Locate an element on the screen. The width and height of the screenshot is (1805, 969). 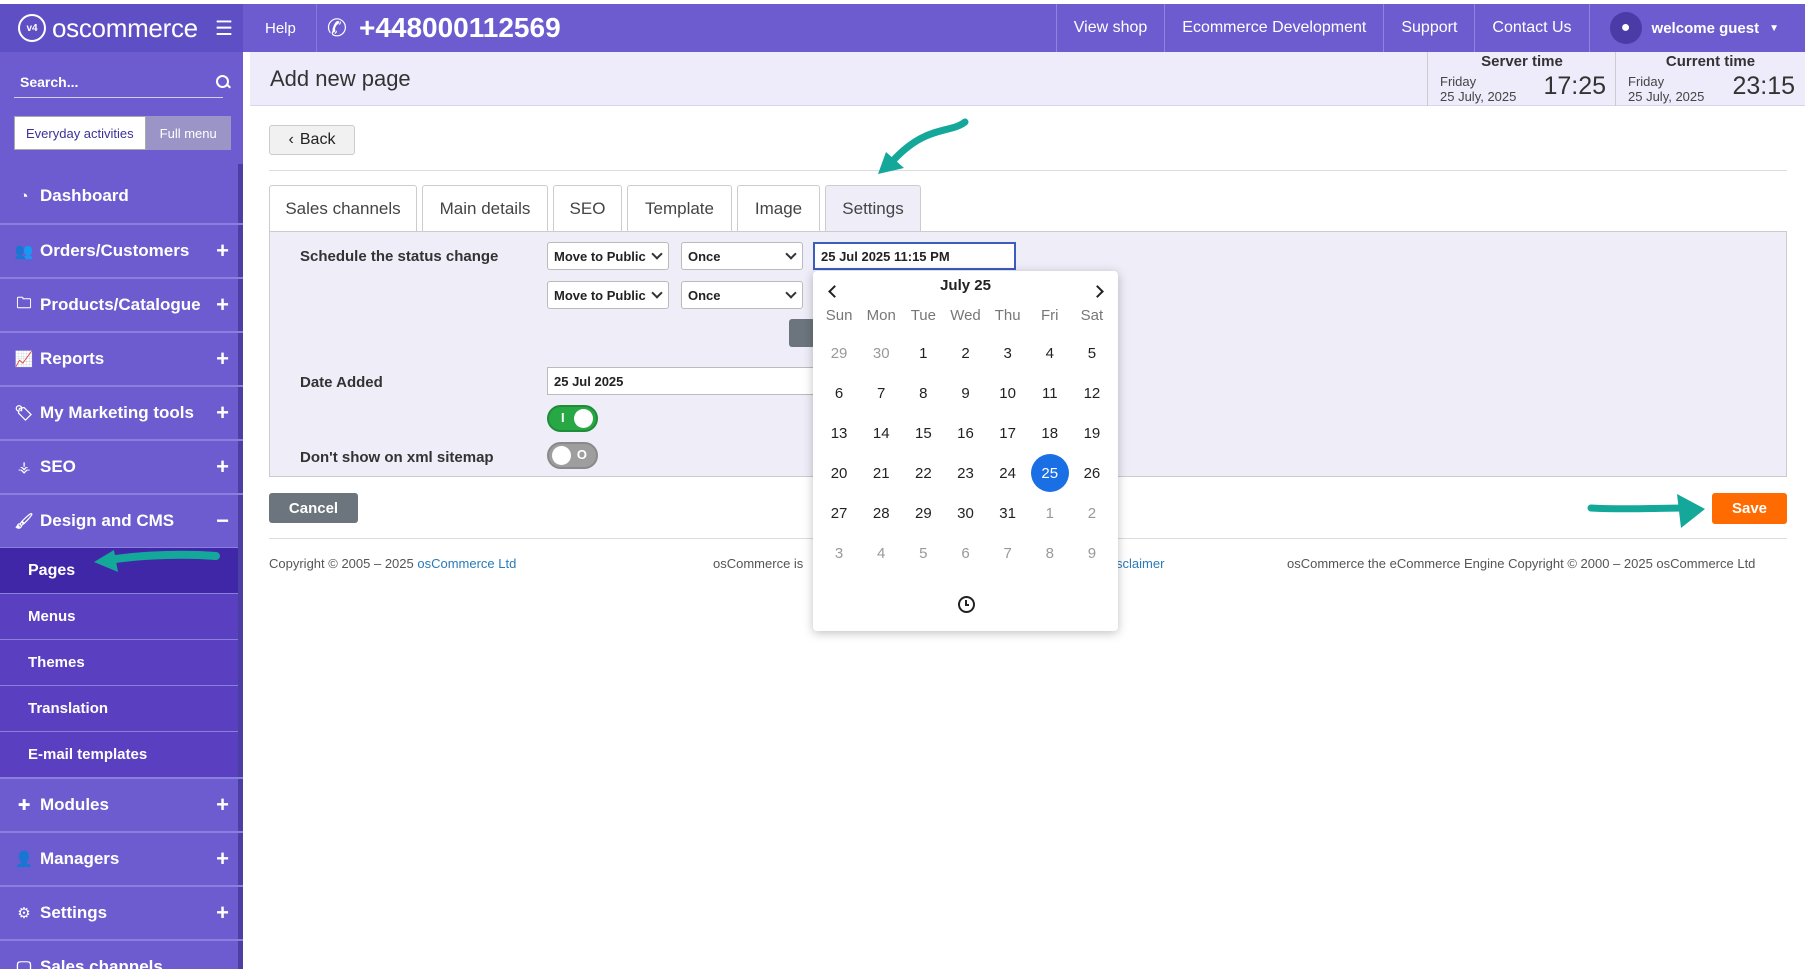
search-icon is located at coordinates (222, 81).